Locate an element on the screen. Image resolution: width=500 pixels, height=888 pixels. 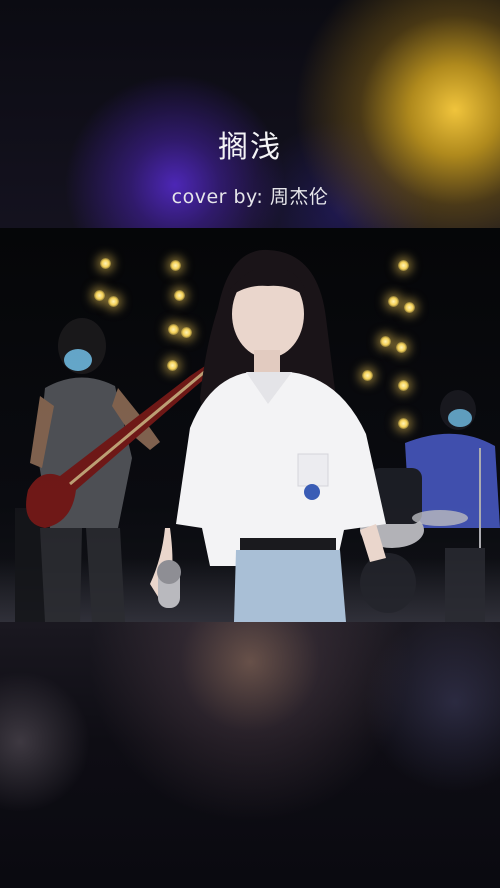
video-title: 搁浅 is located at coordinates (250, 147).